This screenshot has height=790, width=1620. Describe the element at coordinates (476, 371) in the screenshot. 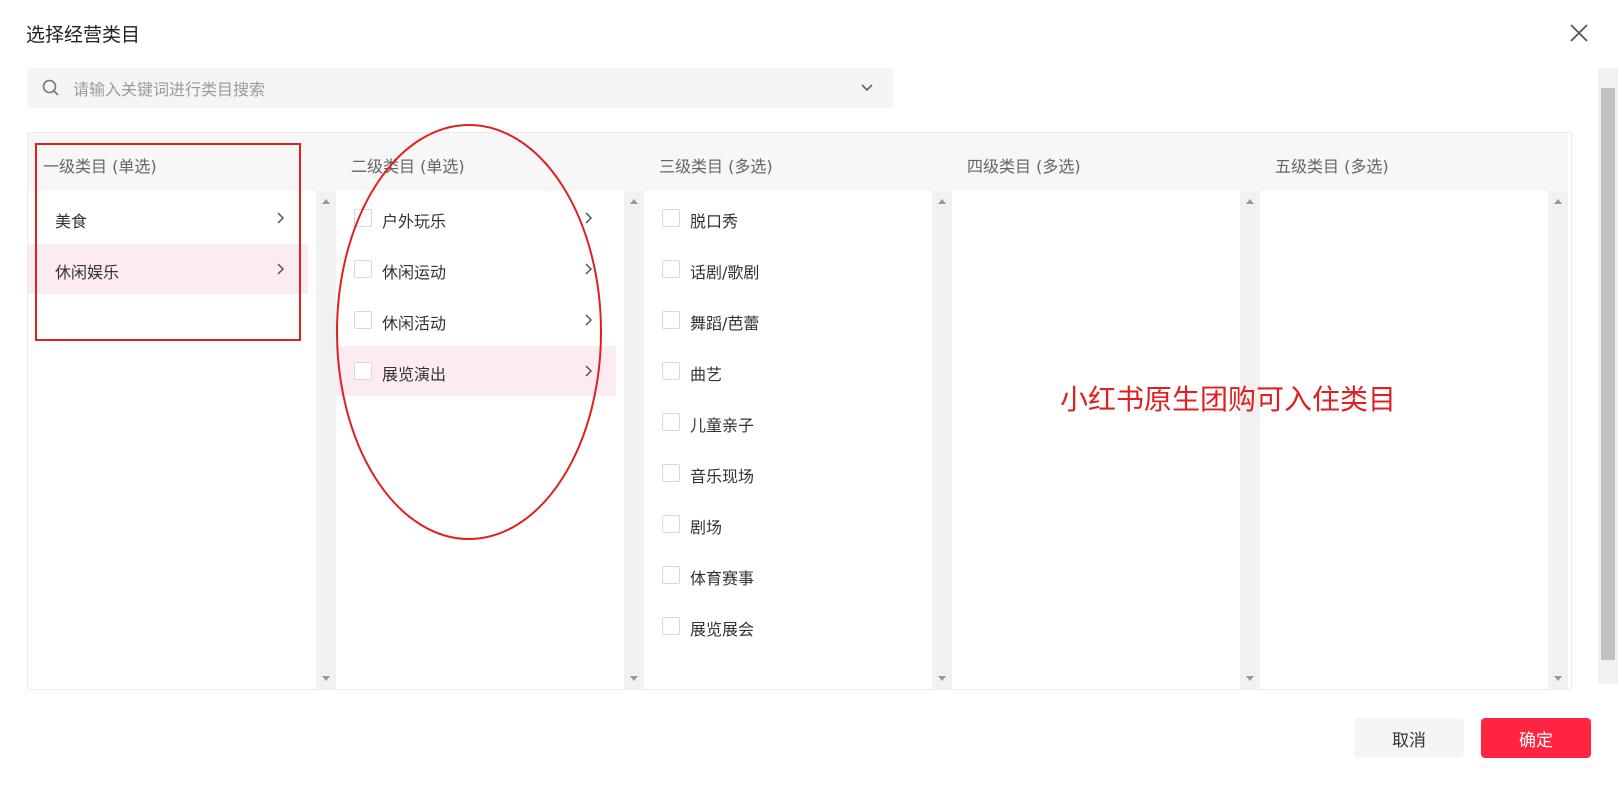

I see `list-item-level-2-selected: 展览演出` at that location.